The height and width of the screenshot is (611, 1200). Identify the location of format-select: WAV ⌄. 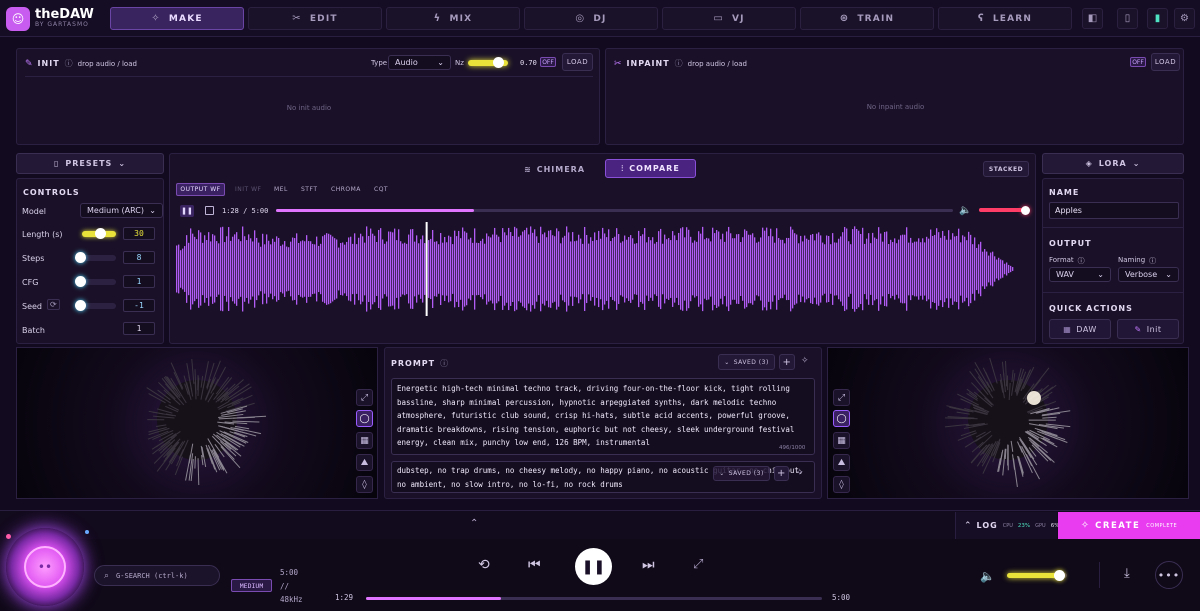
(1080, 274).